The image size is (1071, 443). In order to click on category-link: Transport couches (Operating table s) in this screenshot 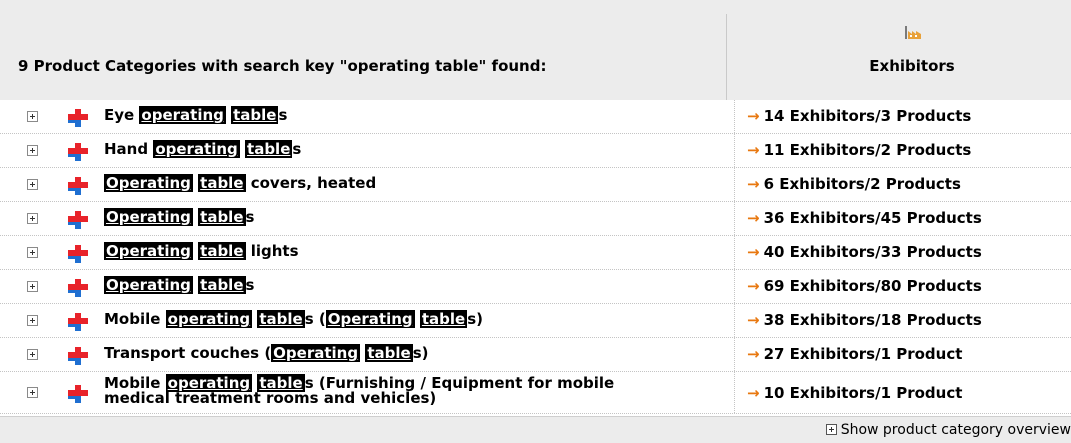, I will do `click(404, 353)`.